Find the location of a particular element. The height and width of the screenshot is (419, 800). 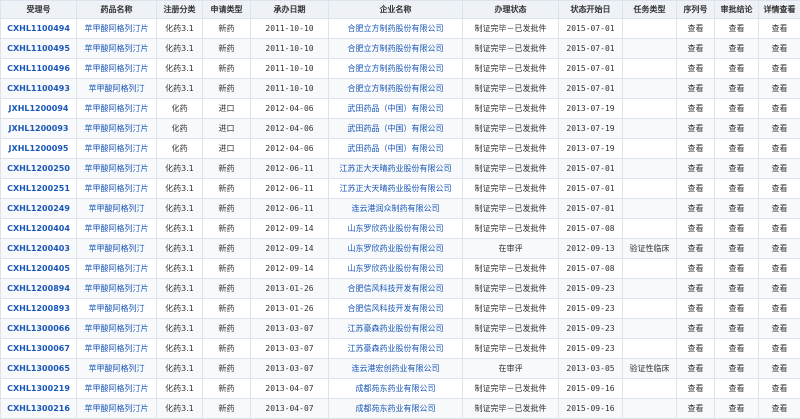

acceptance-number-link: CXHL1200250 is located at coordinates (39, 169).